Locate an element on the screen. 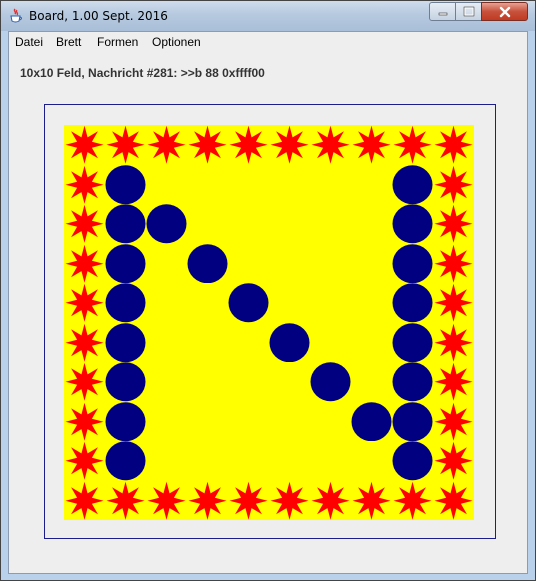 The width and height of the screenshot is (536, 581). menu-datei: Datei is located at coordinates (29, 42).